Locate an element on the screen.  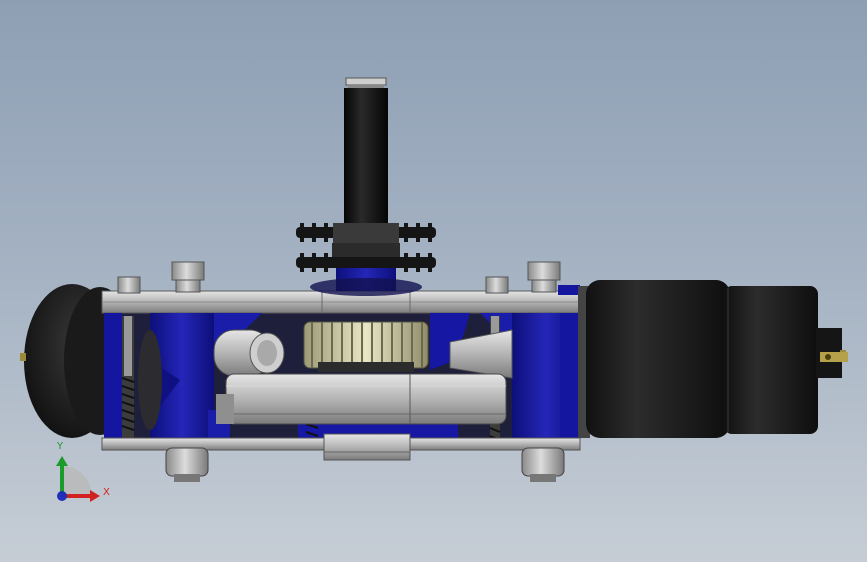
axis-triad-graphic is located at coordinates (78, 479).